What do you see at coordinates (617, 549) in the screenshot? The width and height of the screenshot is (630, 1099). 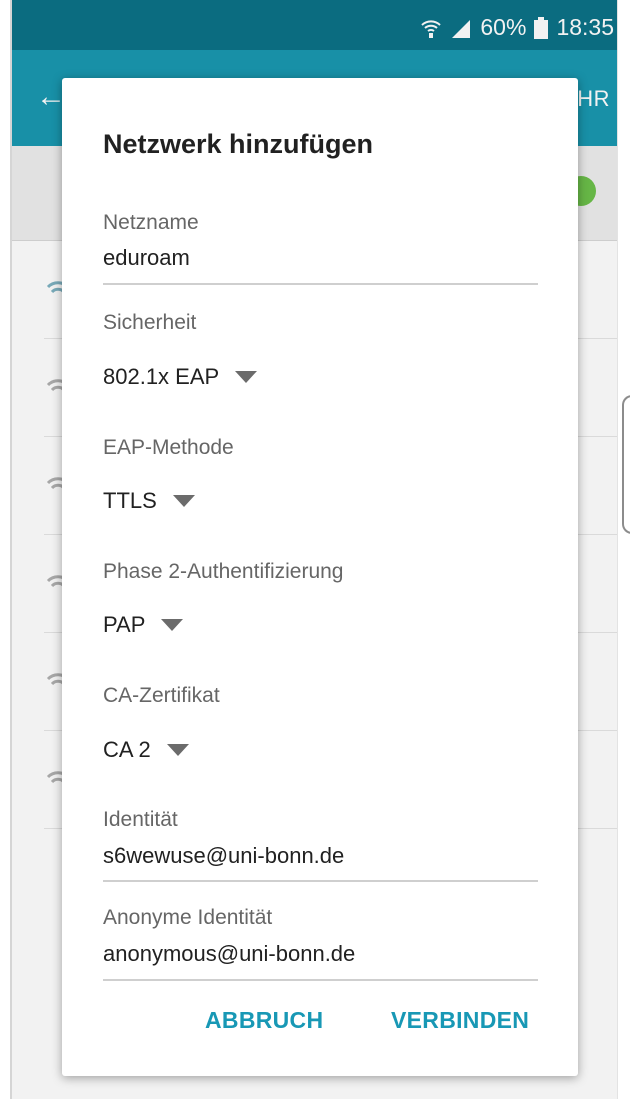 I see `frame-right-line` at bounding box center [617, 549].